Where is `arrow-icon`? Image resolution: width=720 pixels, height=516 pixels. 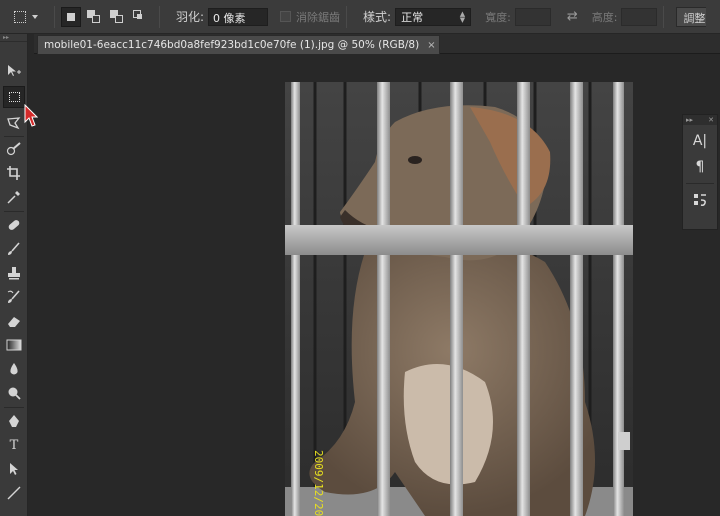 arrow-icon is located at coordinates (14, 469).